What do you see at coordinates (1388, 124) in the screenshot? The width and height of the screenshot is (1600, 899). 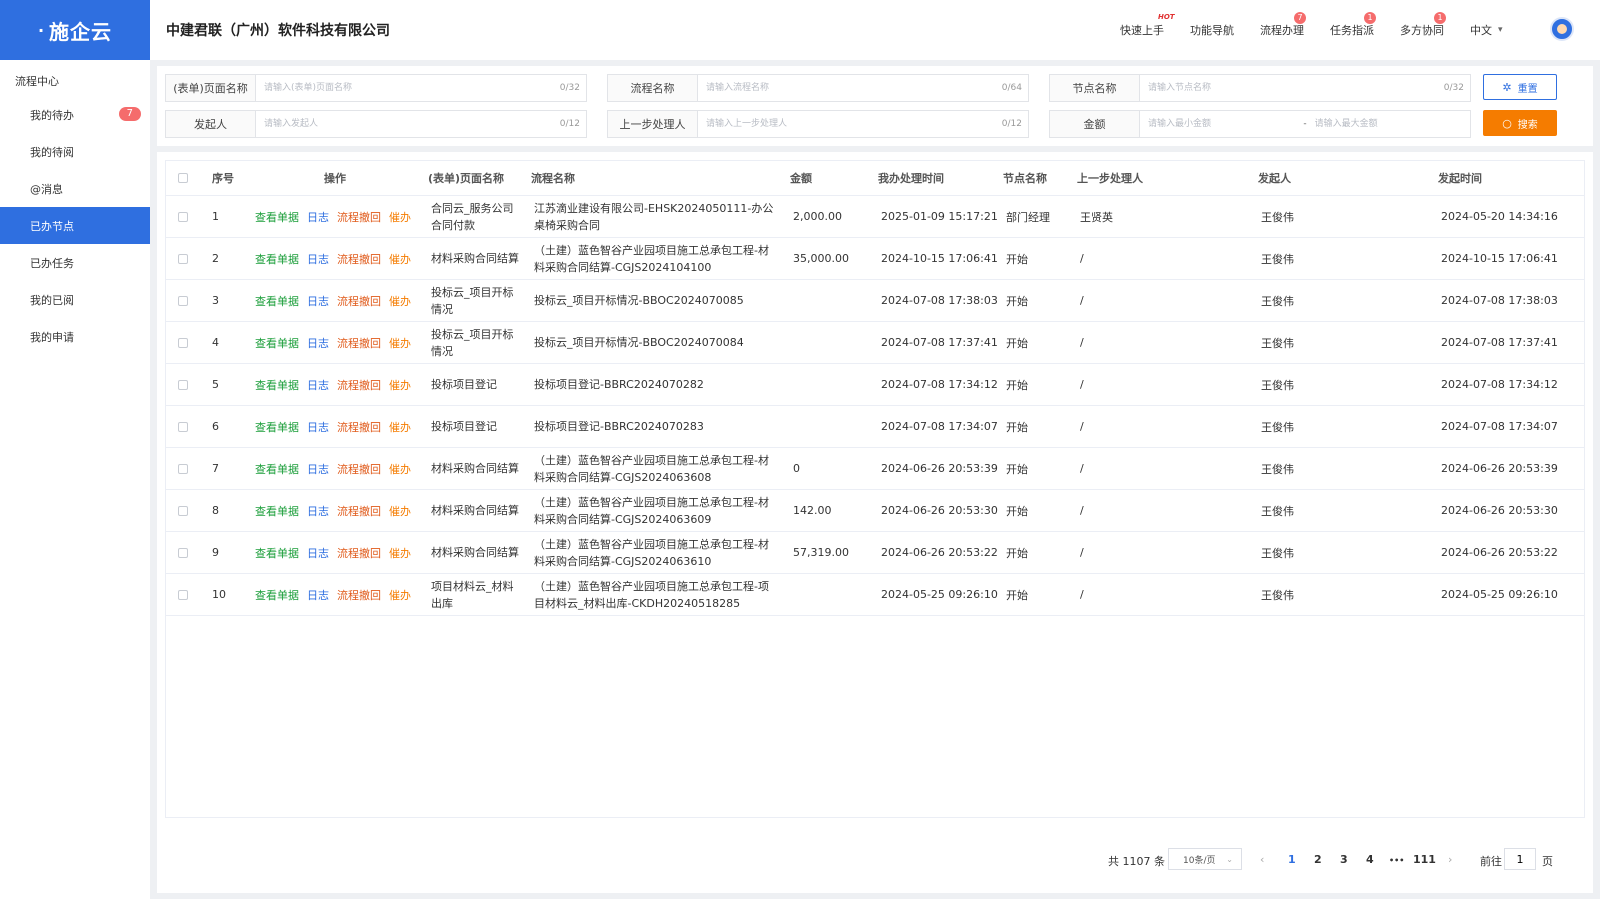 I see `amount-max-input` at bounding box center [1388, 124].